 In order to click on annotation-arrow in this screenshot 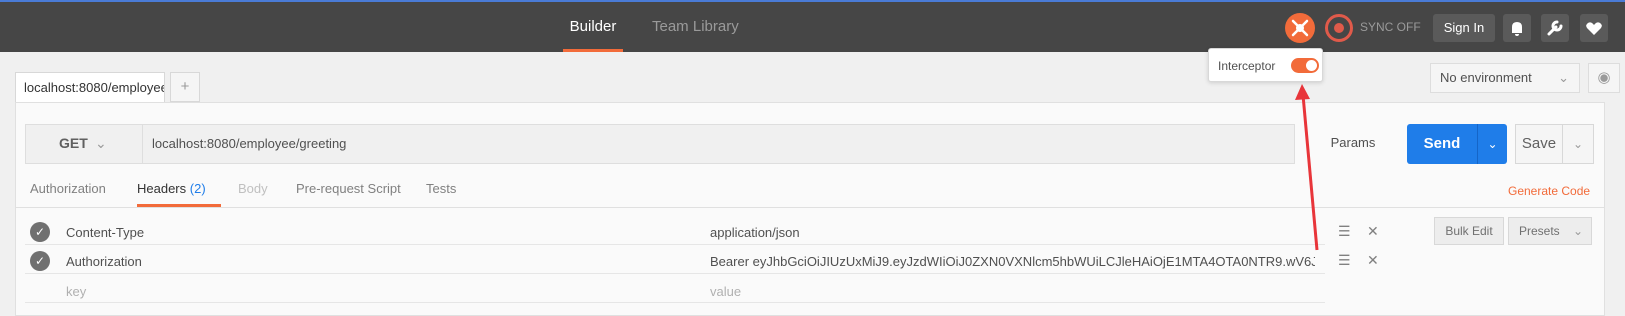, I will do `click(1307, 167)`.